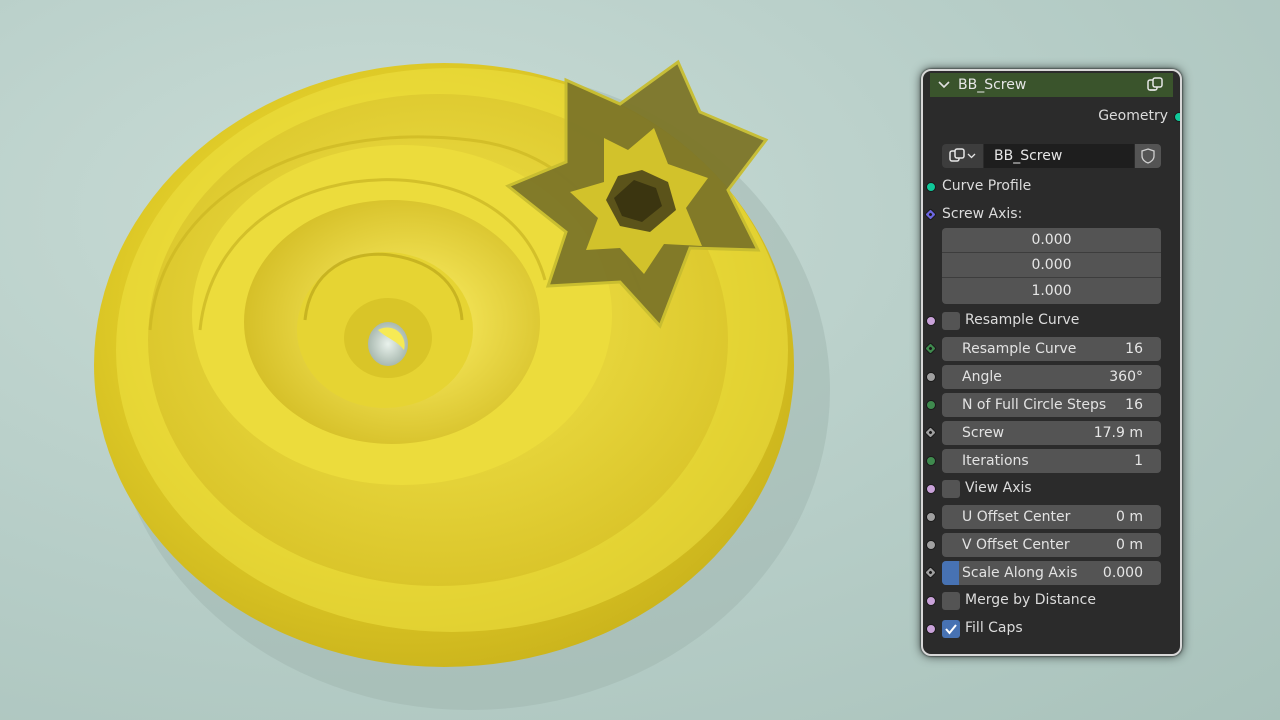 This screenshot has height=720, width=1280. What do you see at coordinates (1177, 117) in the screenshot?
I see `geometry-output-socket` at bounding box center [1177, 117].